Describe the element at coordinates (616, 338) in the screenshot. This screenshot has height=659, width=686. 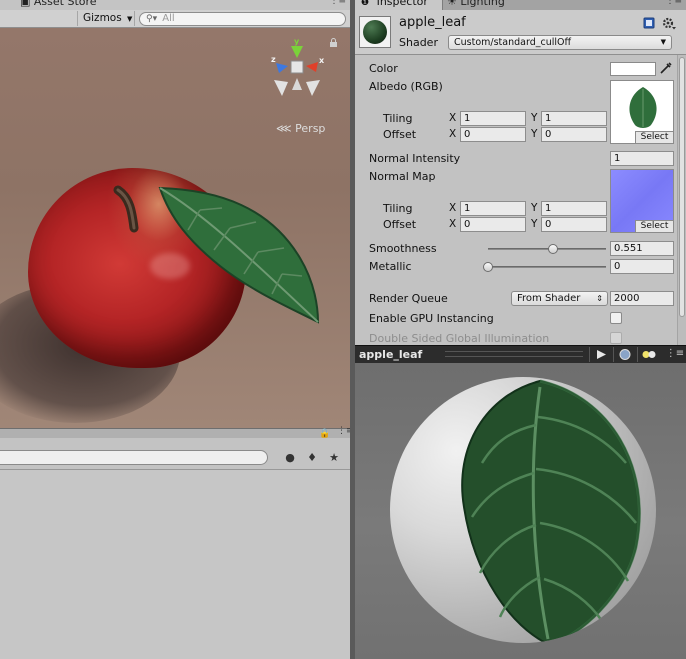
I see `double-sided-gi-checkbox` at that location.